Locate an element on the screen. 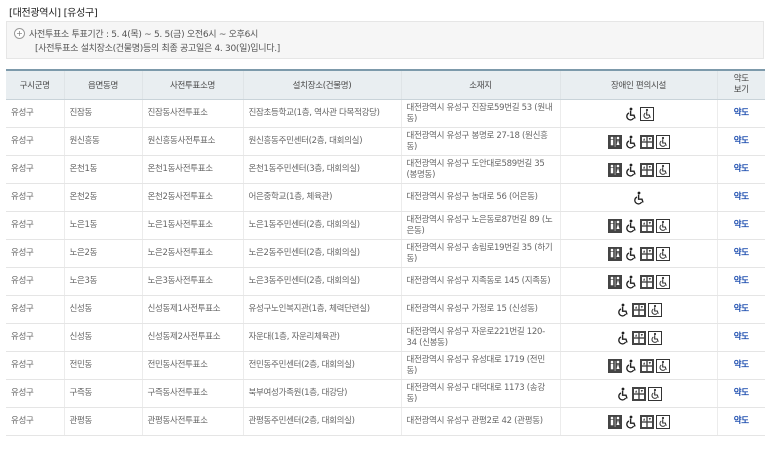  cell-address: 대전광역시 유성구 봉명로 27-18 (원신흥동) is located at coordinates (480, 141).